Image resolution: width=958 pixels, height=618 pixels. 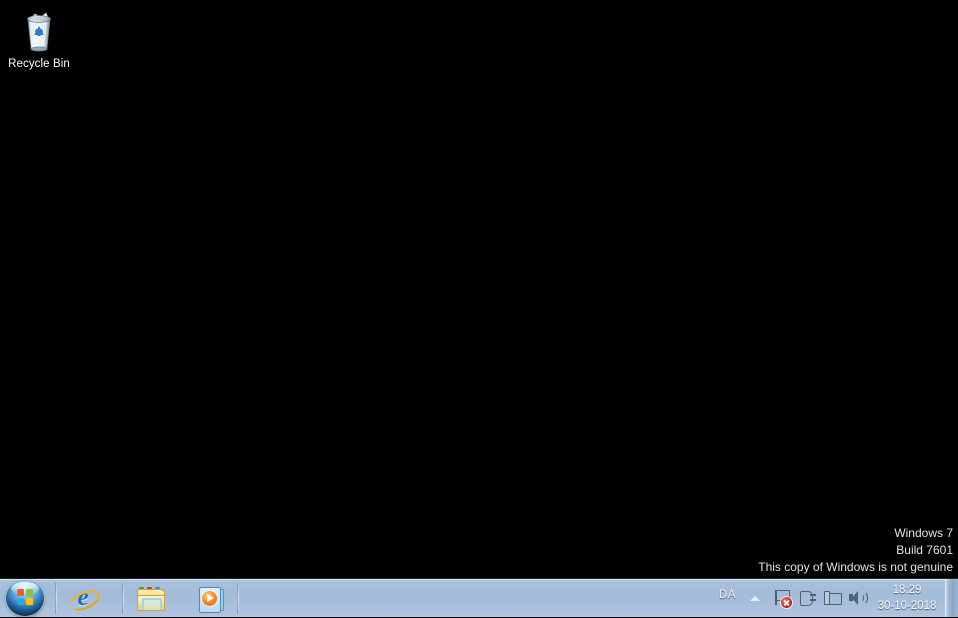 I want to click on watermark-line-windows-version: Windows 7, so click(x=923, y=533).